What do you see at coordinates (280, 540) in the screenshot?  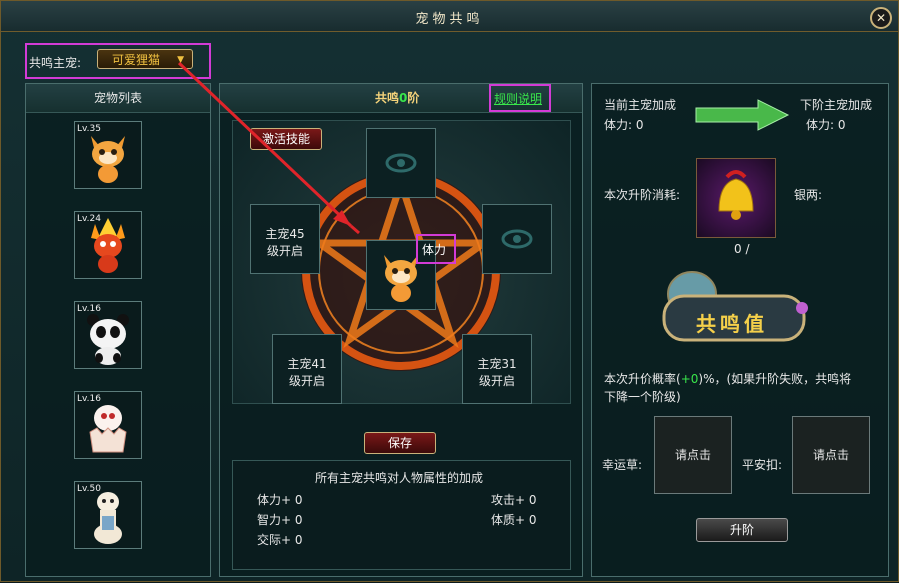 I see `stat-social: 交际+ 0` at bounding box center [280, 540].